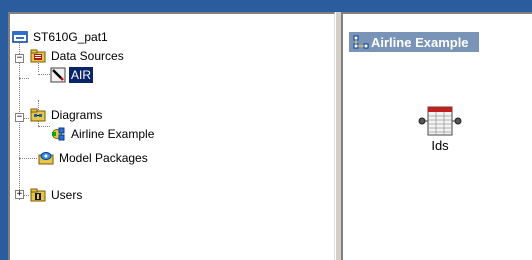 The image size is (532, 260). I want to click on table-node, so click(440, 121).